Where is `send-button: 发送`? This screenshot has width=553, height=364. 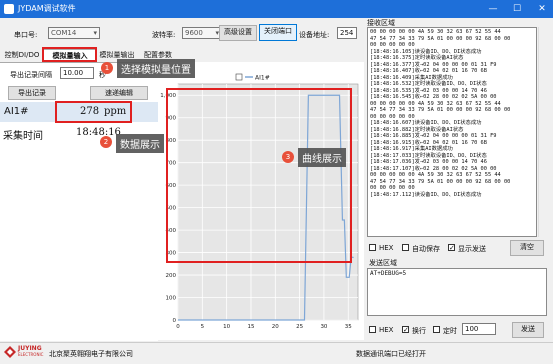
send-button: 发送 is located at coordinates (528, 330).